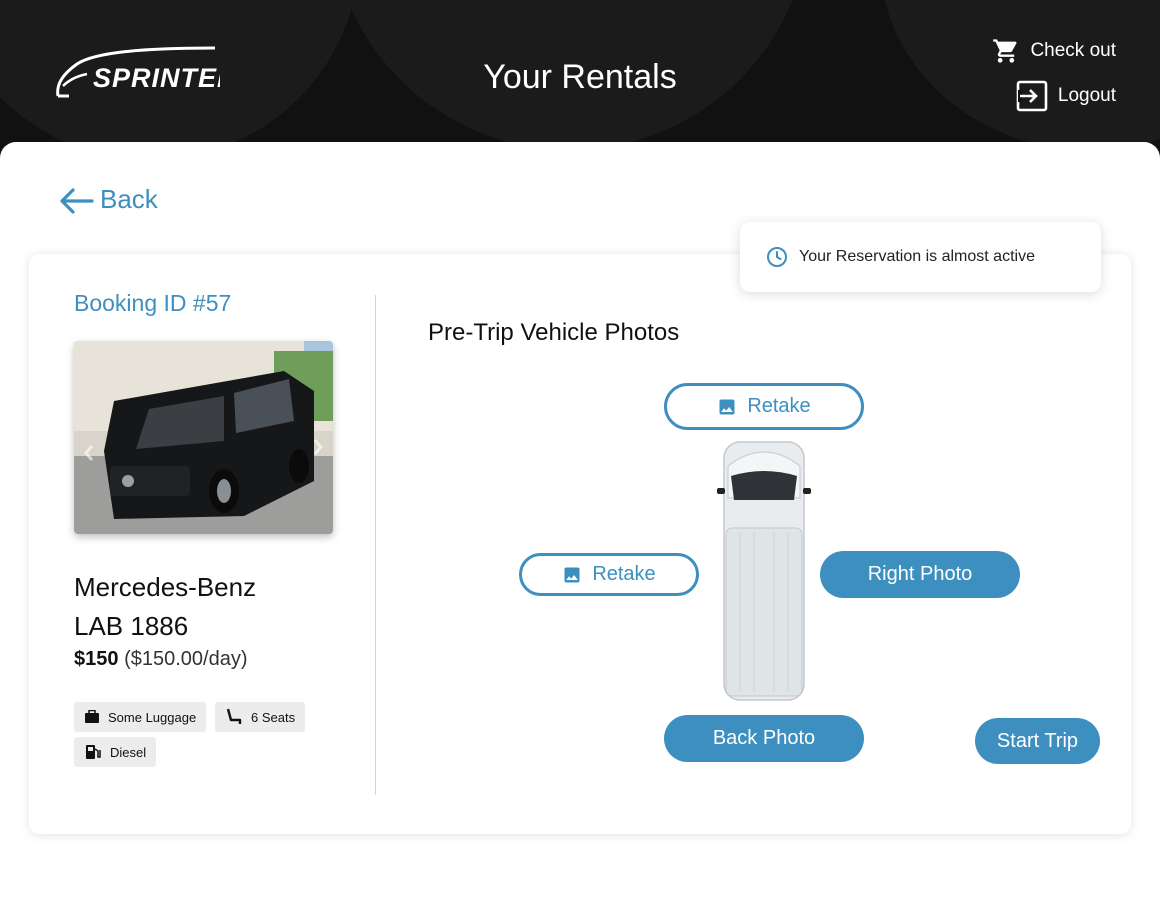  I want to click on feature-tag-fuel: Diesel, so click(115, 752).